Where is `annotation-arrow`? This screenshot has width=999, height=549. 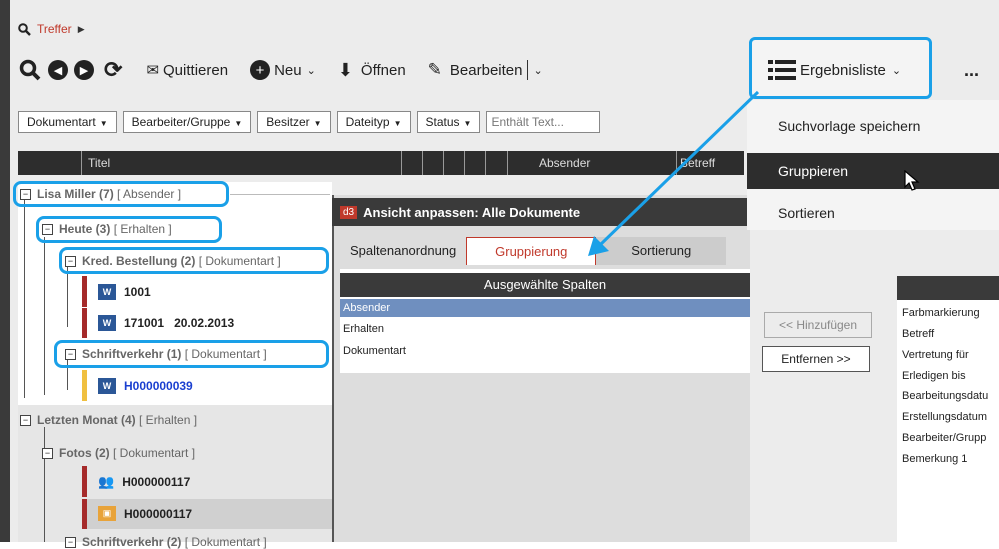
annotation-arrow is located at coordinates (674, 173).